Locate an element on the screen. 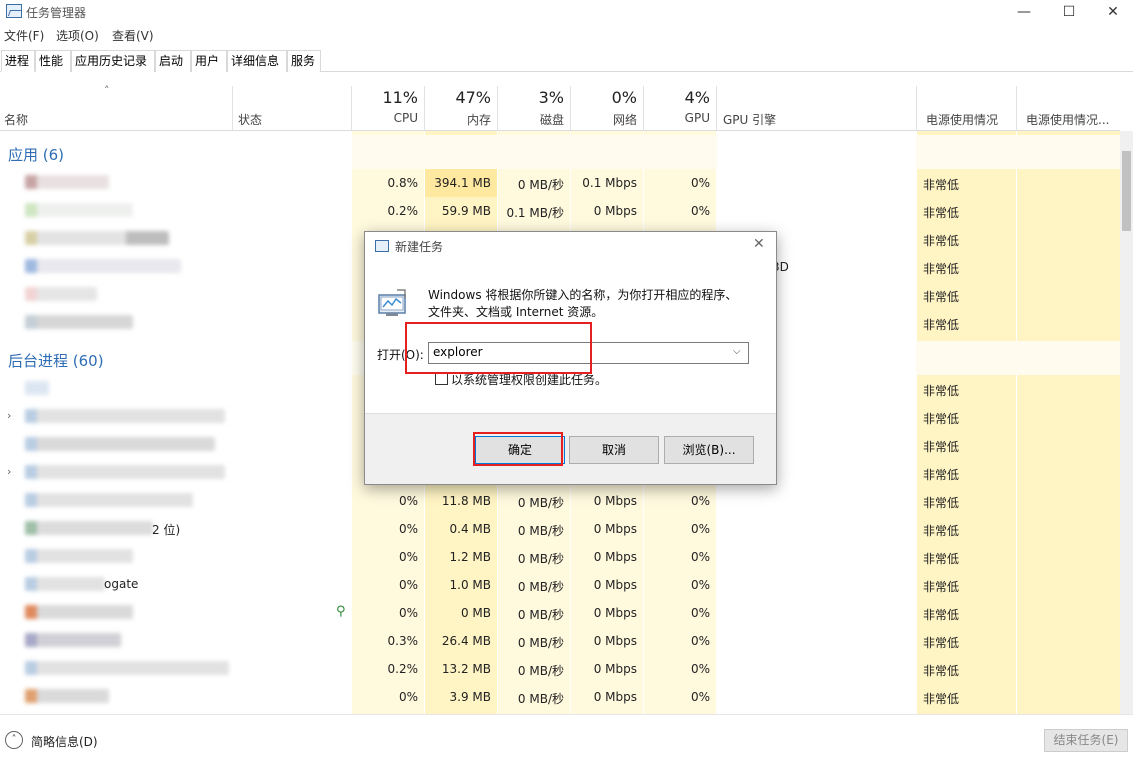  column-name: 名称 is located at coordinates (16, 119).